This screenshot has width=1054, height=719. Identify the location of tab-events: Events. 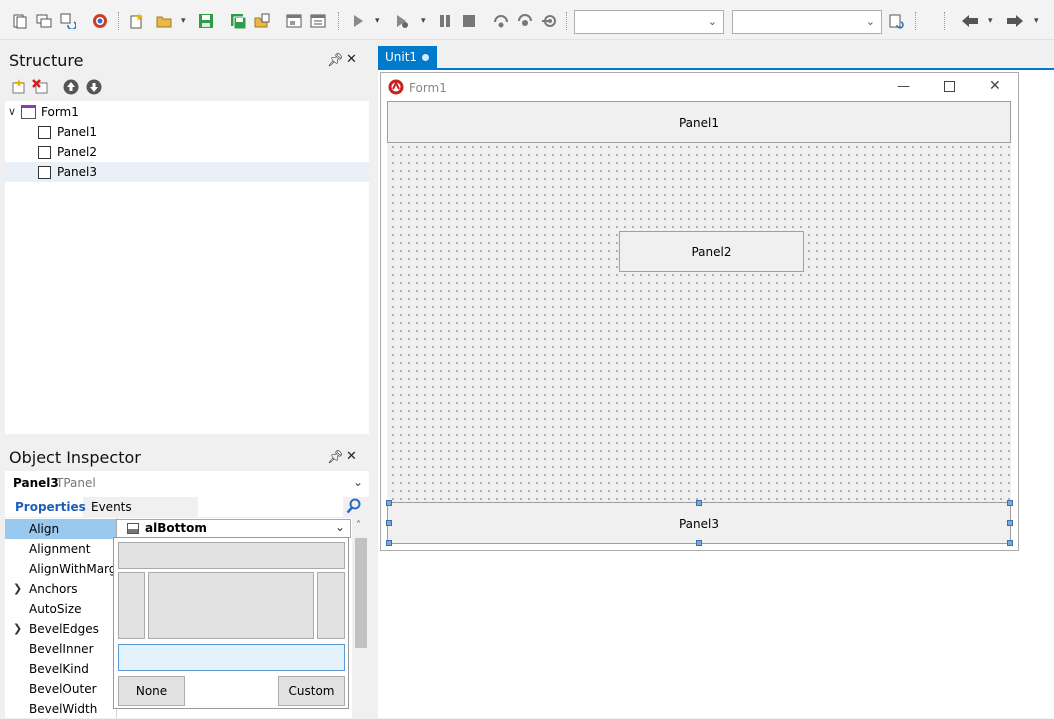
(114, 507).